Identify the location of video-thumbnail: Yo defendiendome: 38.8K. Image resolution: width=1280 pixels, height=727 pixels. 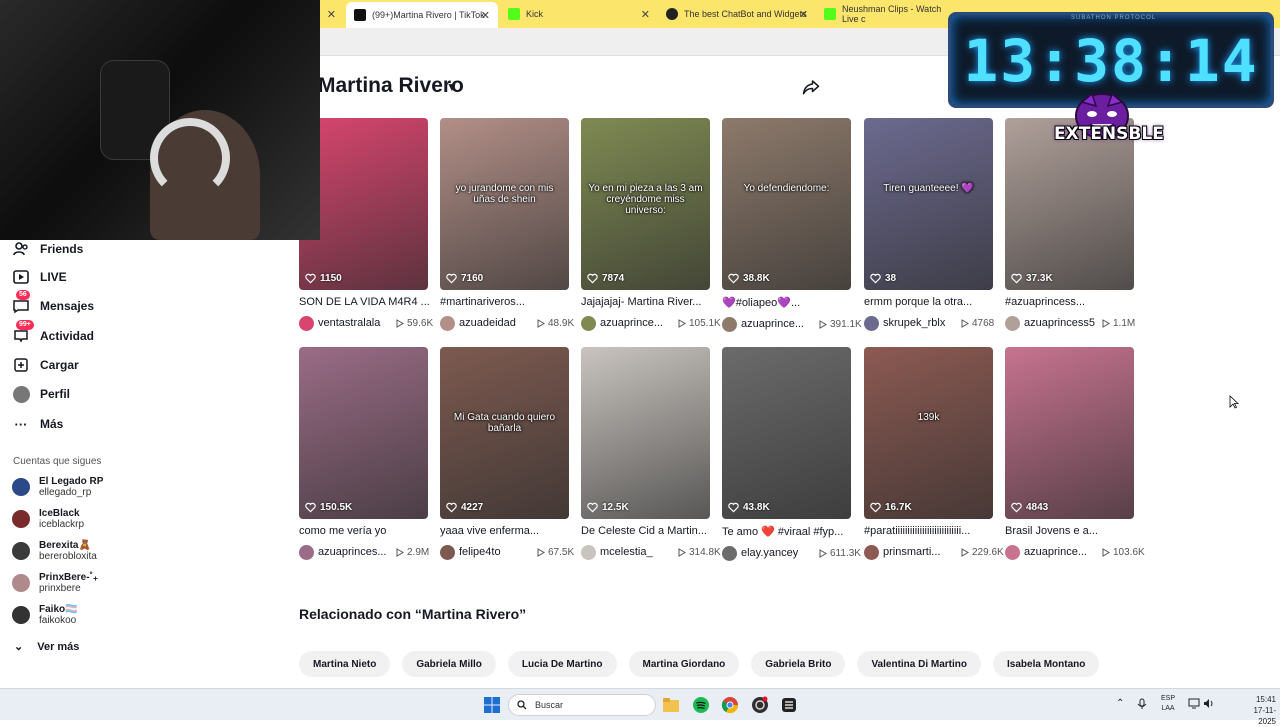
(786, 204).